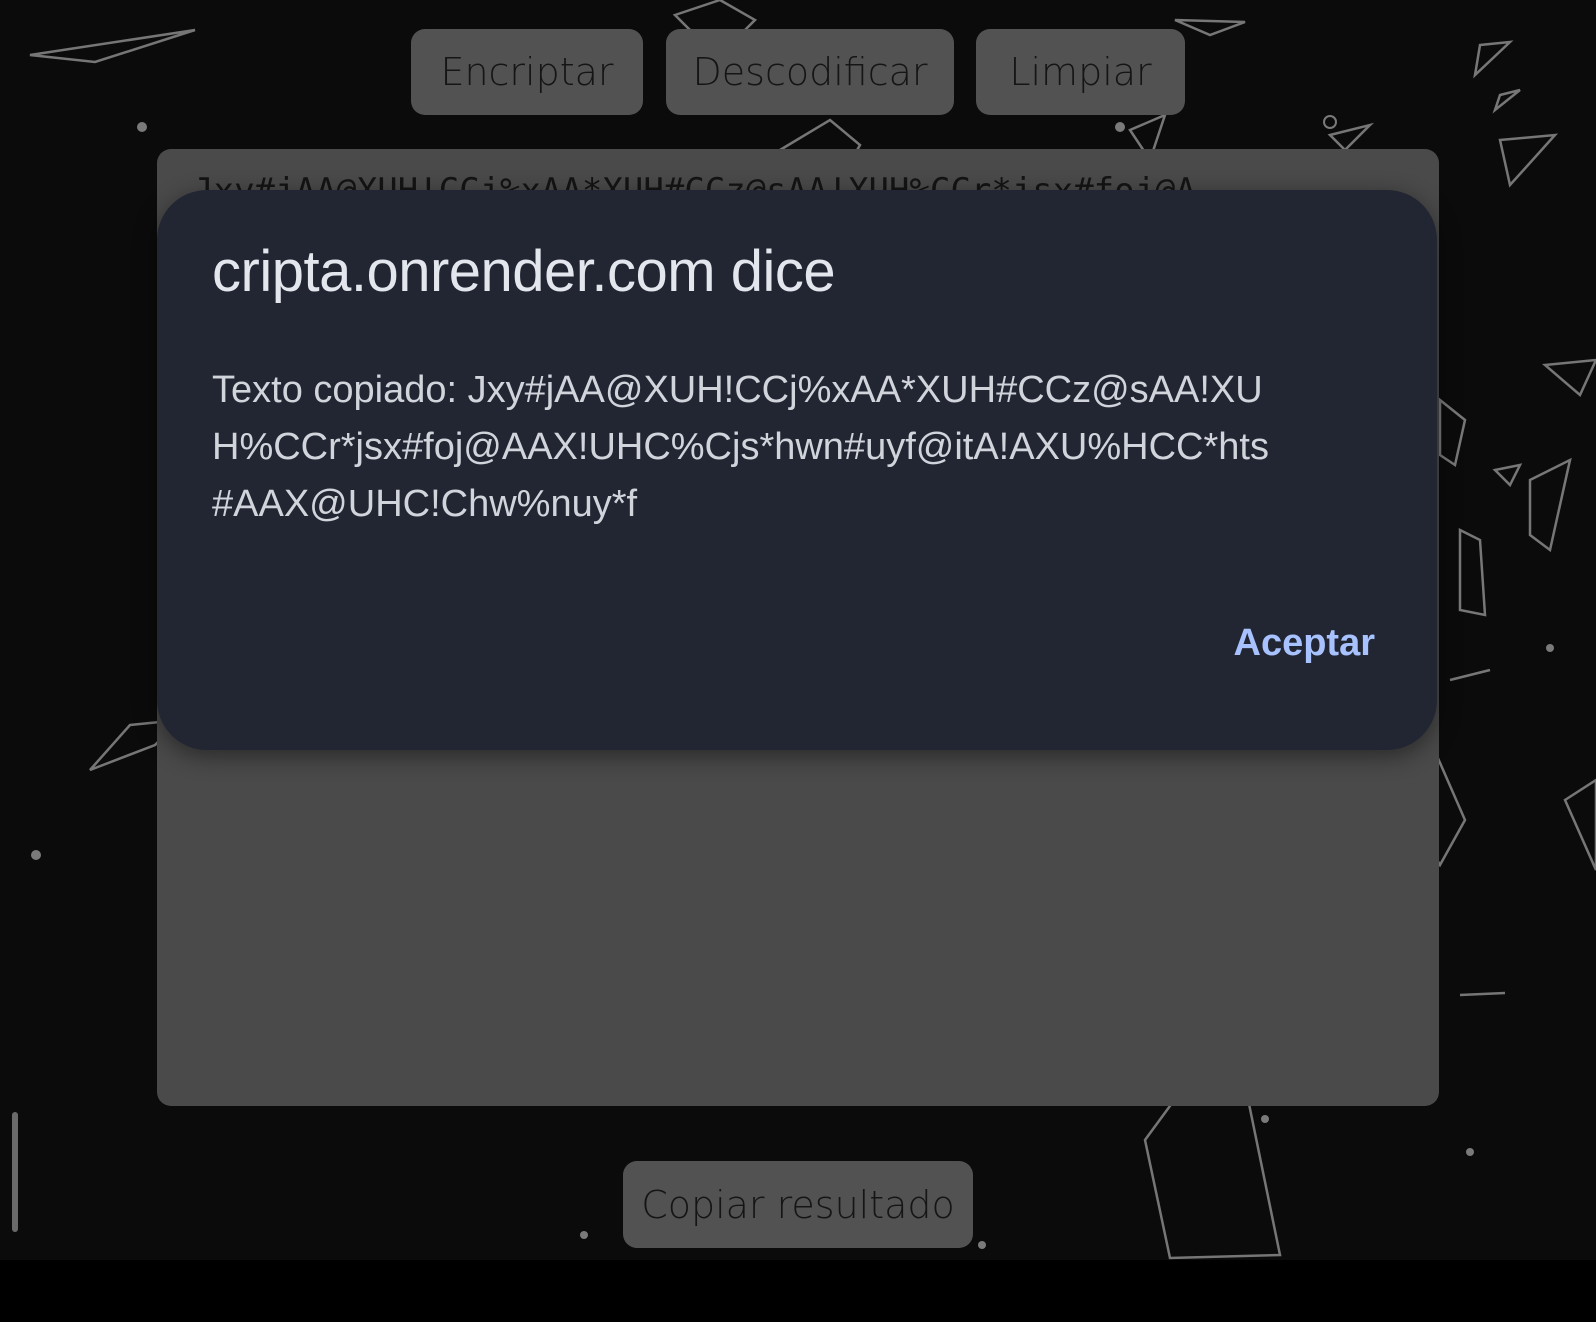 The height and width of the screenshot is (1322, 1596). I want to click on clear-button: Limpiar, so click(1080, 72).